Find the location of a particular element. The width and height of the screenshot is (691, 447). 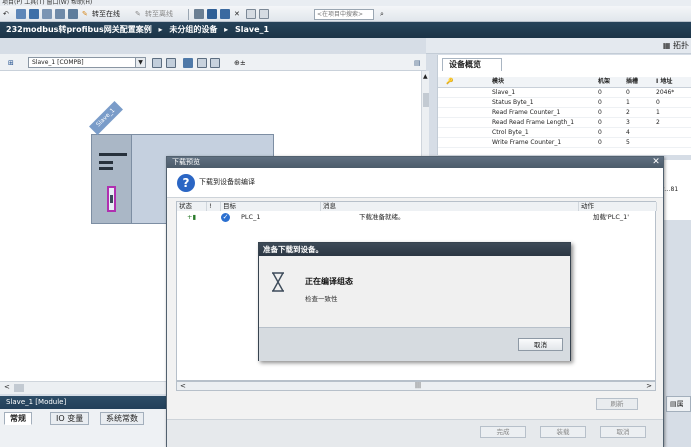

cell-slot: 1 is located at coordinates (628, 102).